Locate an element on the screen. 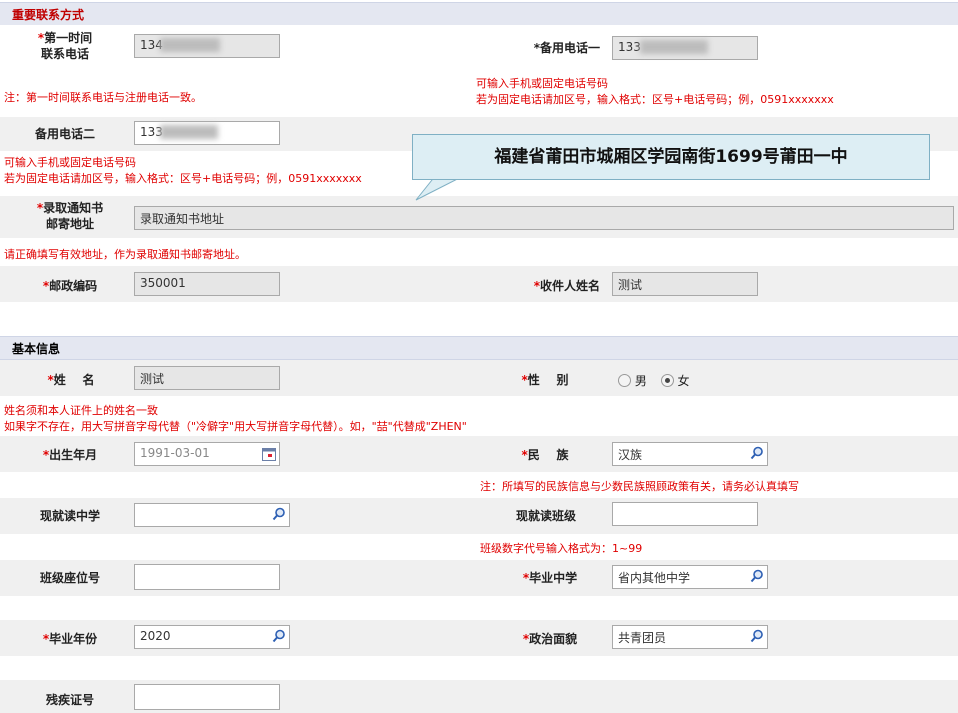  birth-input: 1991-03-01 is located at coordinates (207, 454).